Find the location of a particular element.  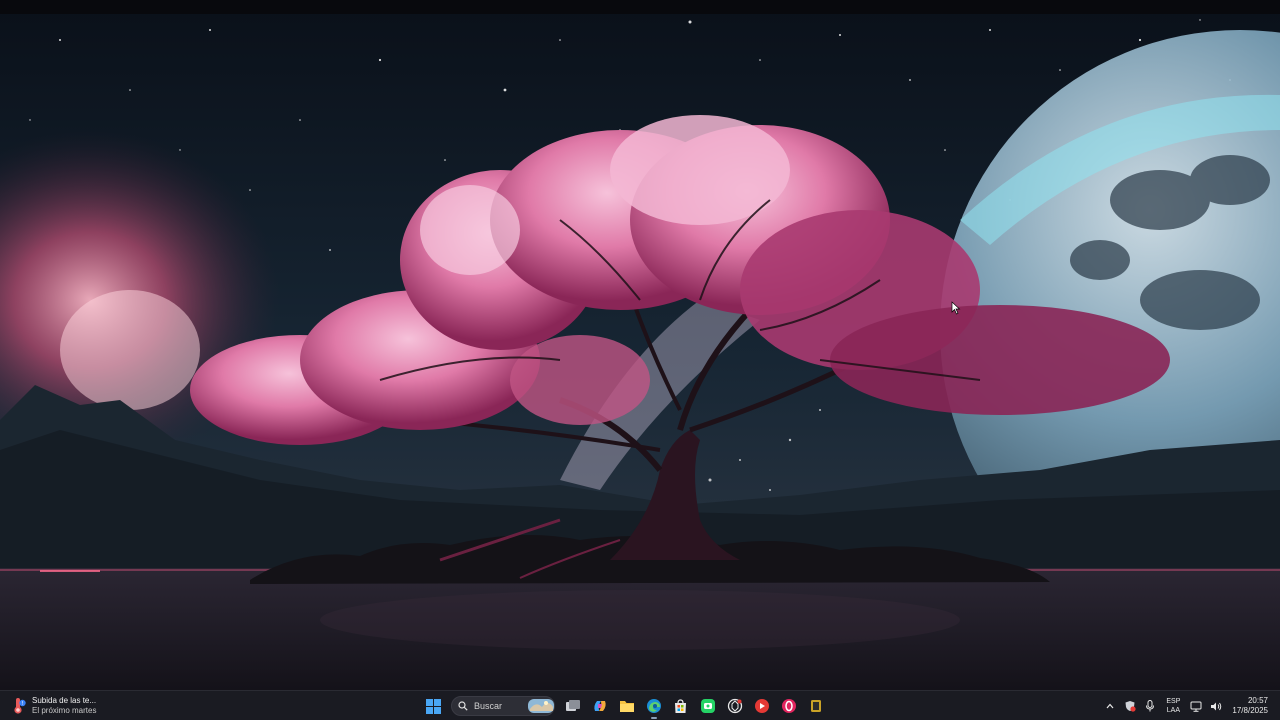

start-icon is located at coordinates (433, 706).